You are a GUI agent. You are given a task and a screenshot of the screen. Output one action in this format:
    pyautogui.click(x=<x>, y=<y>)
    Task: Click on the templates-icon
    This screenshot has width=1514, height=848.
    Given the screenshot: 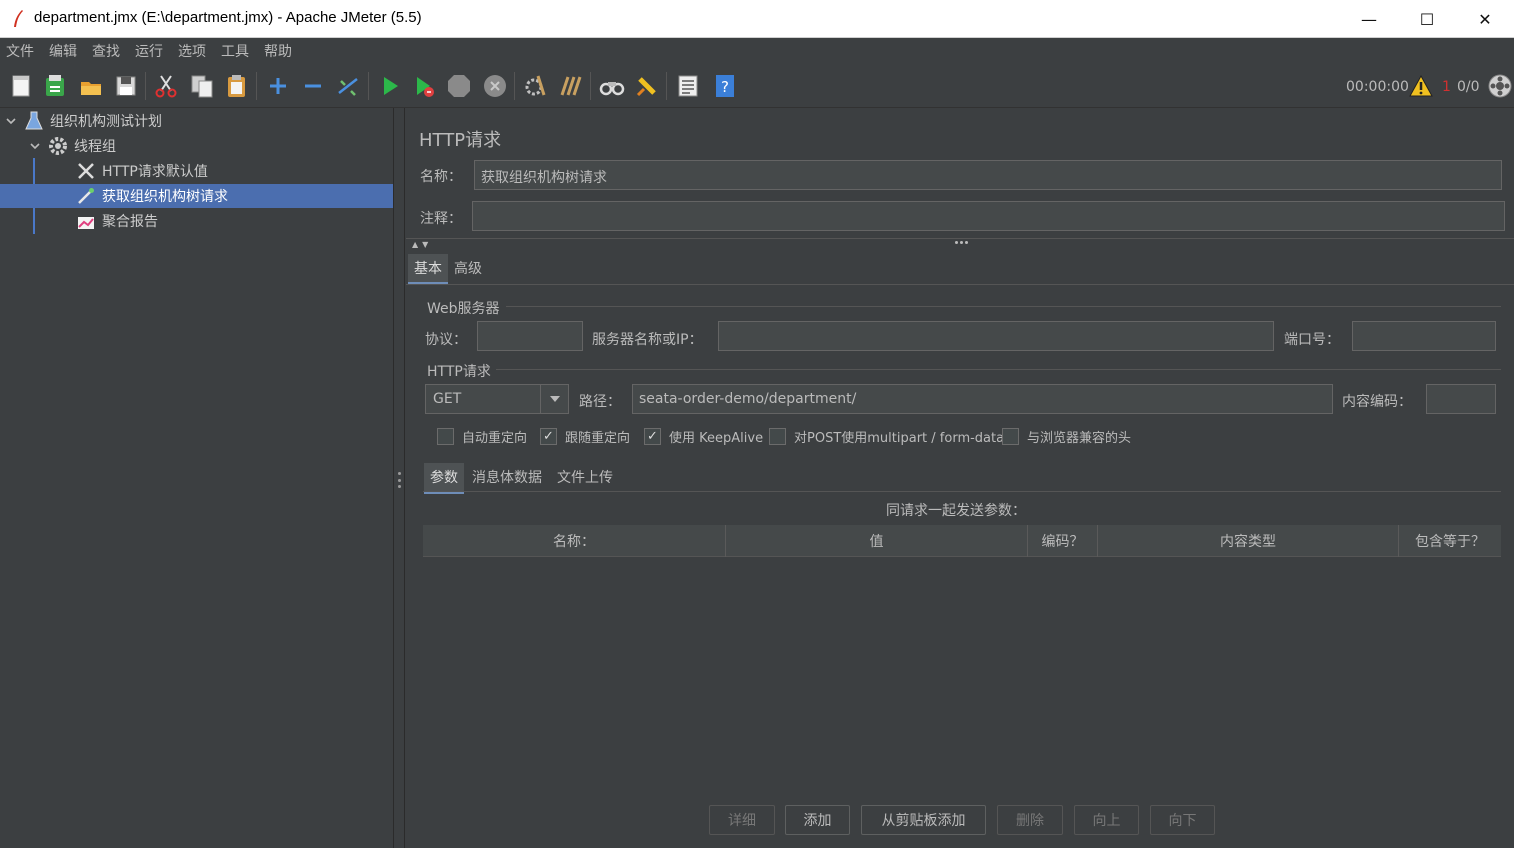 What is the action you would take?
    pyautogui.click(x=55, y=86)
    